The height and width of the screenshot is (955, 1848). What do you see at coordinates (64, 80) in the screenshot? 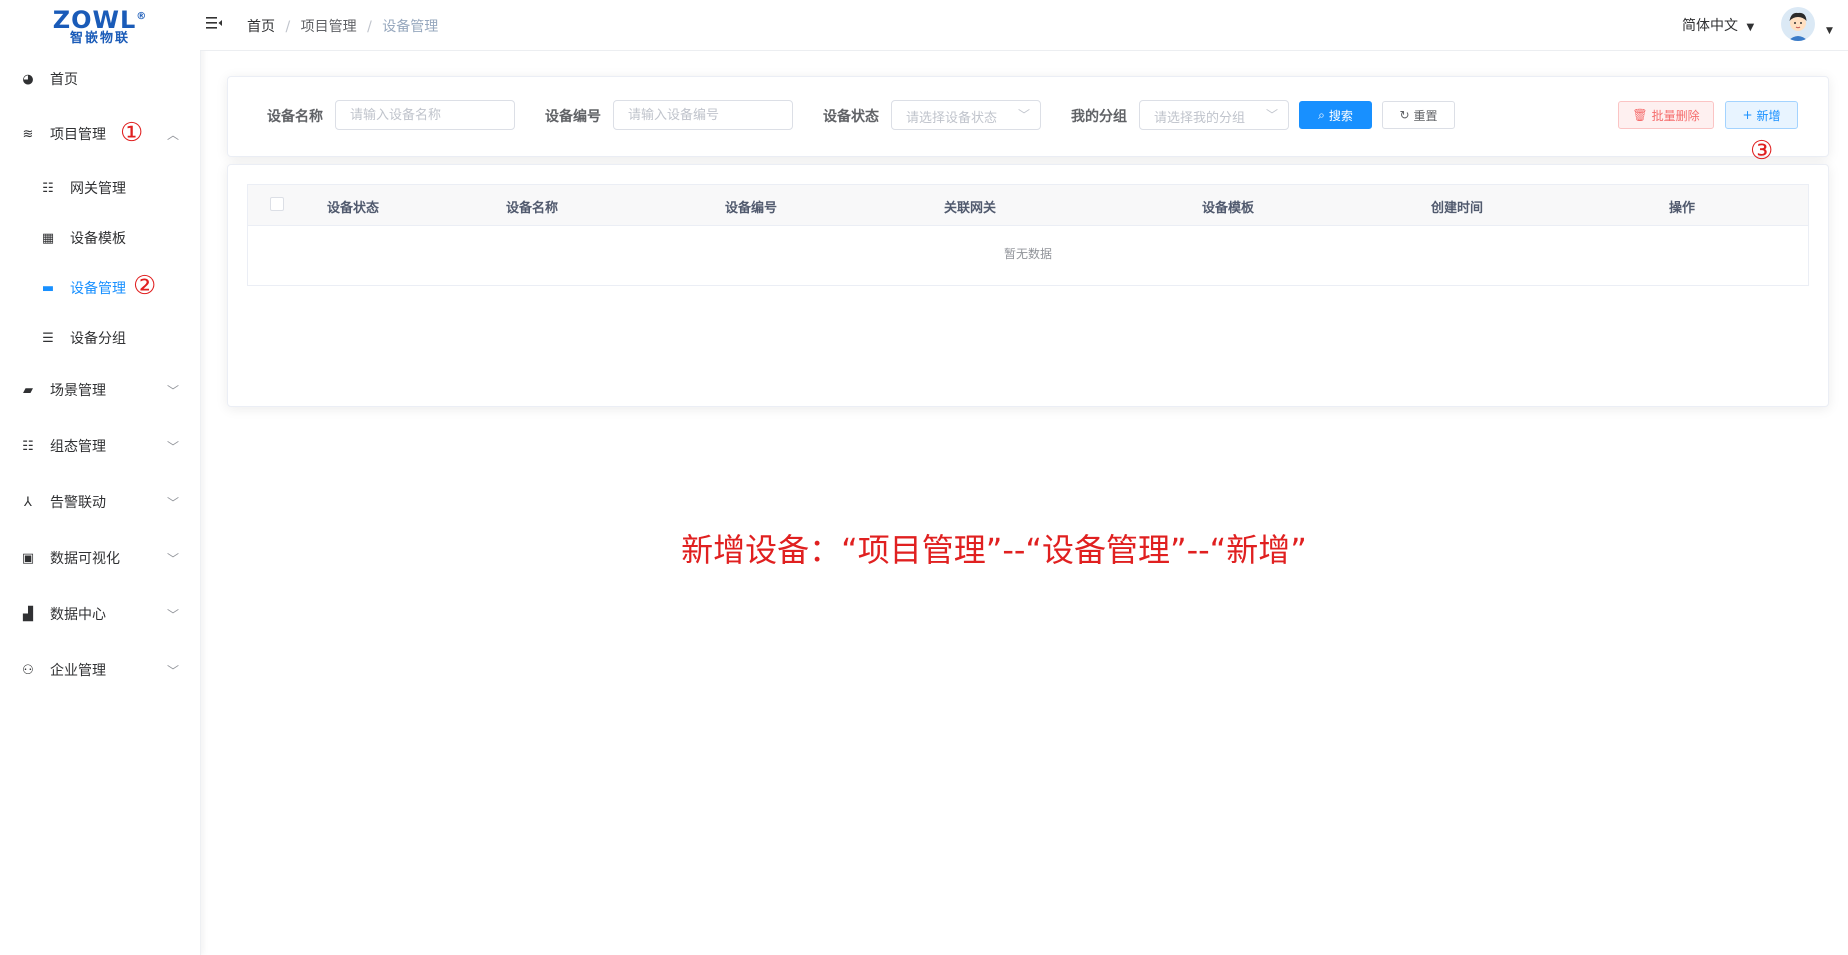
I see `sidebar-item-label: 首页` at bounding box center [64, 80].